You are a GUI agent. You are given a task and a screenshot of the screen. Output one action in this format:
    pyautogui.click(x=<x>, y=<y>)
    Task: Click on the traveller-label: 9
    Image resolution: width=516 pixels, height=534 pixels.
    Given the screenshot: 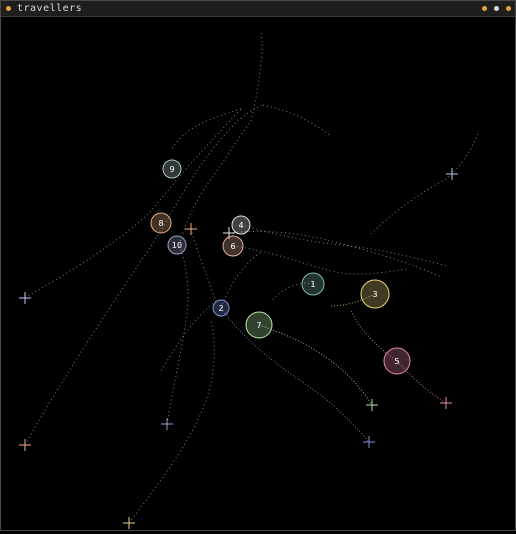 What is the action you would take?
    pyautogui.click(x=171, y=169)
    